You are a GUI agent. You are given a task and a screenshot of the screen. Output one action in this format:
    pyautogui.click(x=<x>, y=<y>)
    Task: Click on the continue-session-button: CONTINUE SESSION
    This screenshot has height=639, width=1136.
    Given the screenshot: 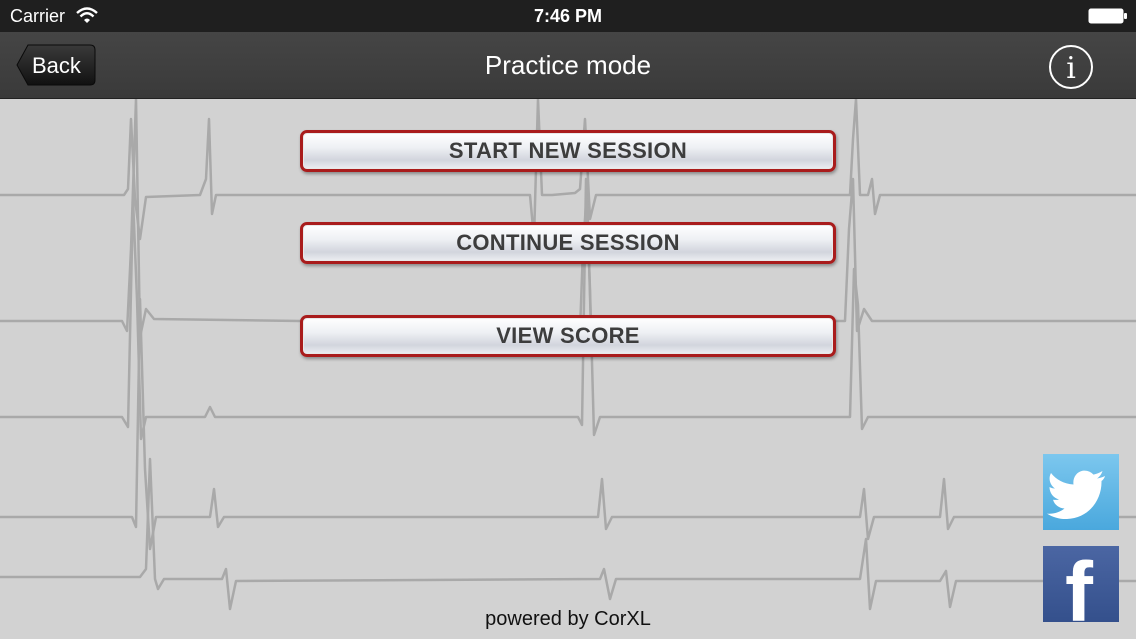 What is the action you would take?
    pyautogui.click(x=568, y=243)
    